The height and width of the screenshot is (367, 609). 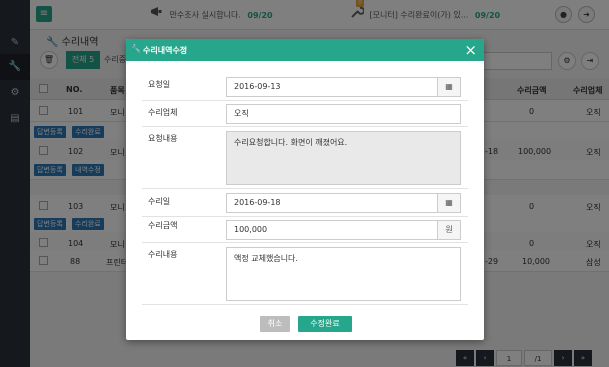 What do you see at coordinates (257, 86) in the screenshot?
I see `request-date-value: 2016-09-13` at bounding box center [257, 86].